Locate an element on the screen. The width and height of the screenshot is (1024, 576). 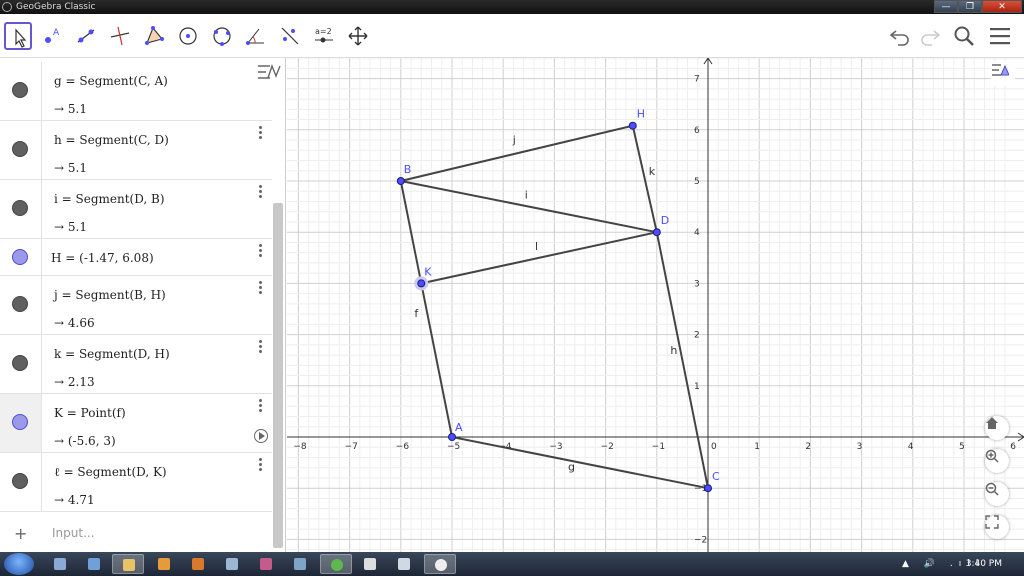
polygon-icon is located at coordinates (154, 35).